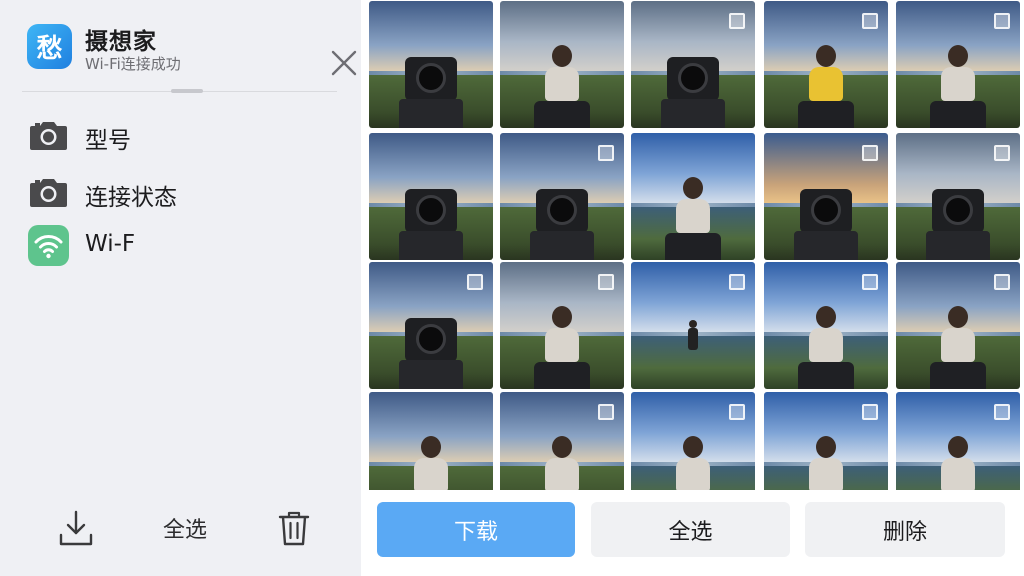 This screenshot has height=576, width=1024. I want to click on select-all-label: 全选, so click(184, 530).